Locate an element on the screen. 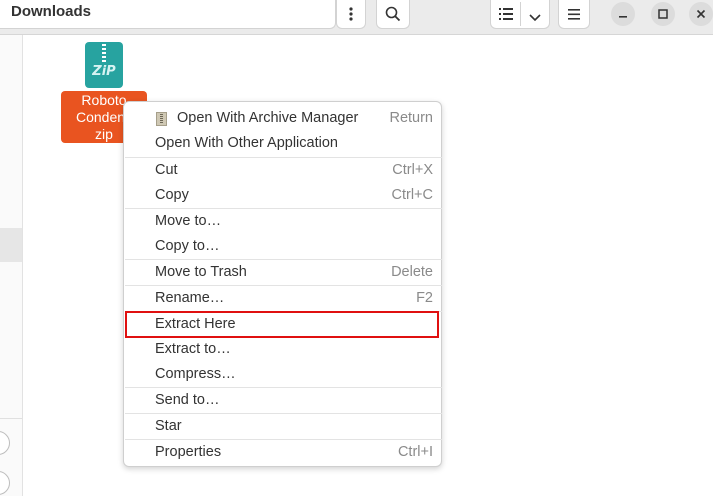 This screenshot has height=496, width=713. menu-item-label: Move to Trash is located at coordinates (201, 272).